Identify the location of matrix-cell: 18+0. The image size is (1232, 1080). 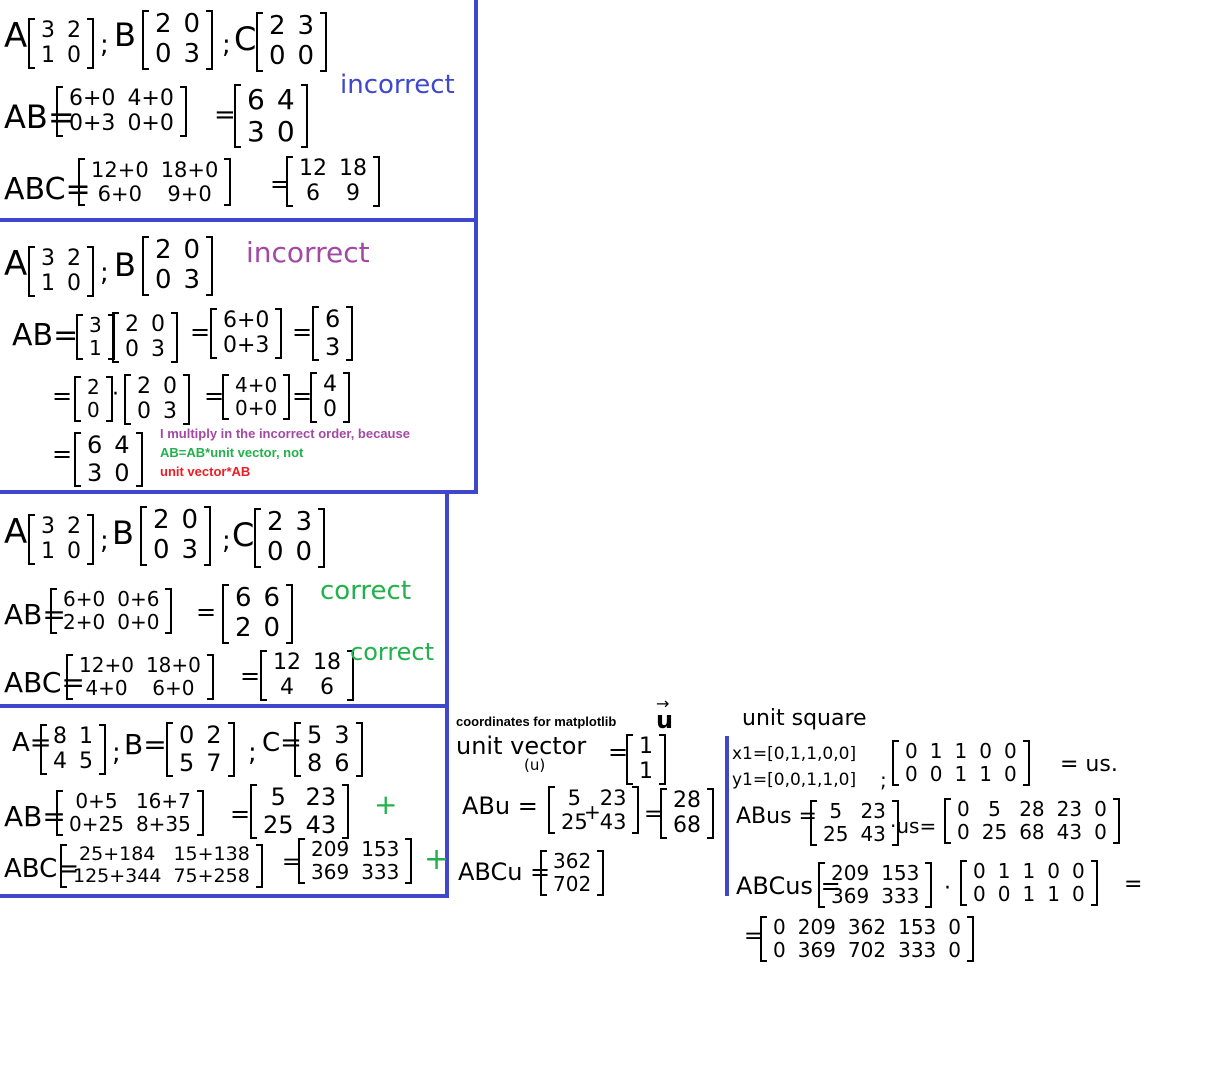
(189, 170).